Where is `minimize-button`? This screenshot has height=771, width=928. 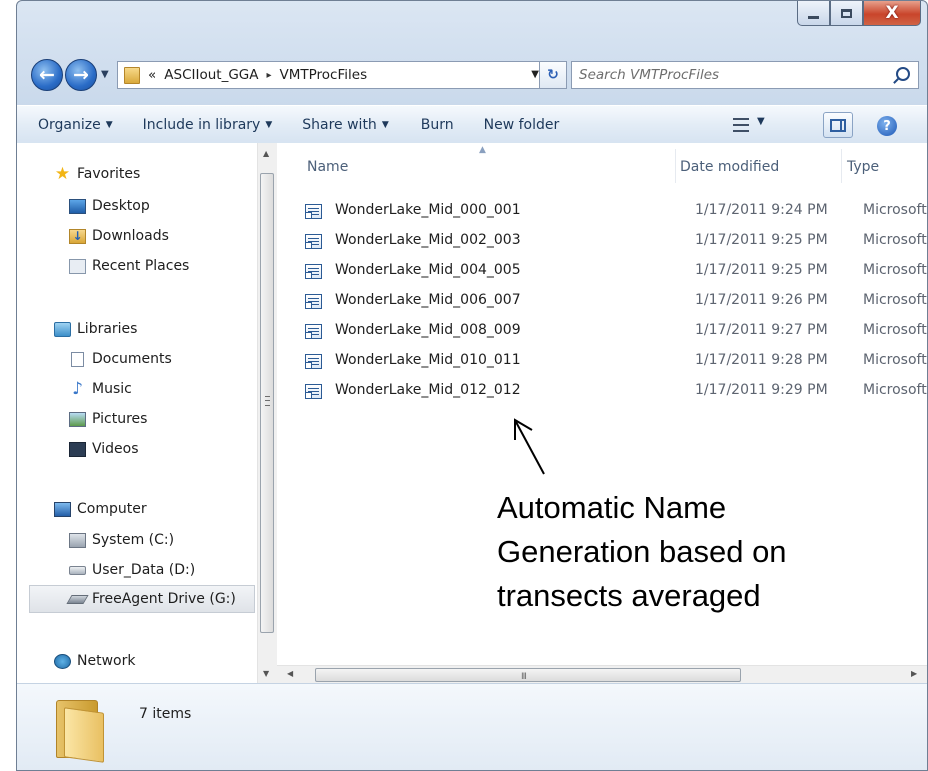
minimize-button is located at coordinates (813, 13).